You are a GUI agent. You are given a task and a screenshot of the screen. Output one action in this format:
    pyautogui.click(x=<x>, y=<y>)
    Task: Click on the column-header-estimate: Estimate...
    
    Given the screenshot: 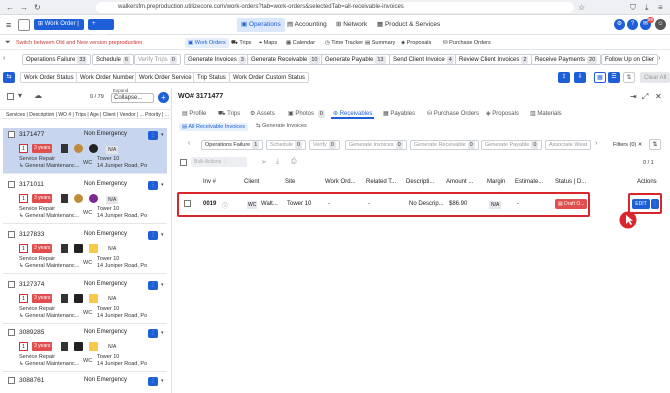 What is the action you would take?
    pyautogui.click(x=529, y=182)
    